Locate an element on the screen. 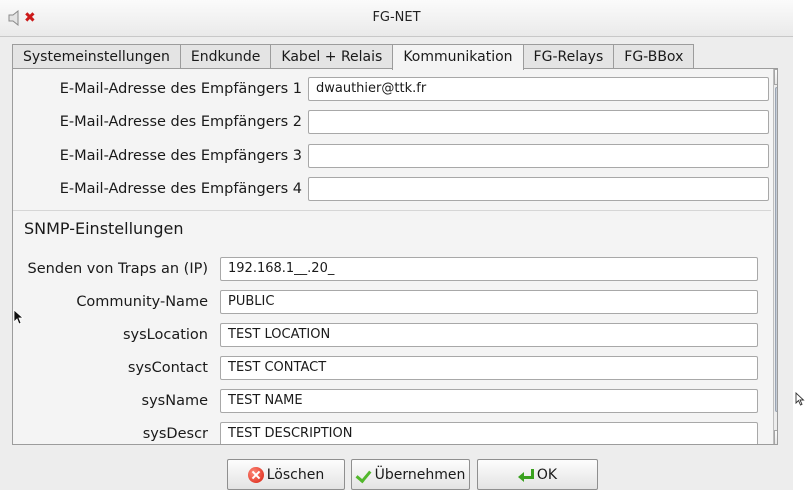 The image size is (806, 490). button-bar: Löschen Übernehmen OK is located at coordinates (396, 471).